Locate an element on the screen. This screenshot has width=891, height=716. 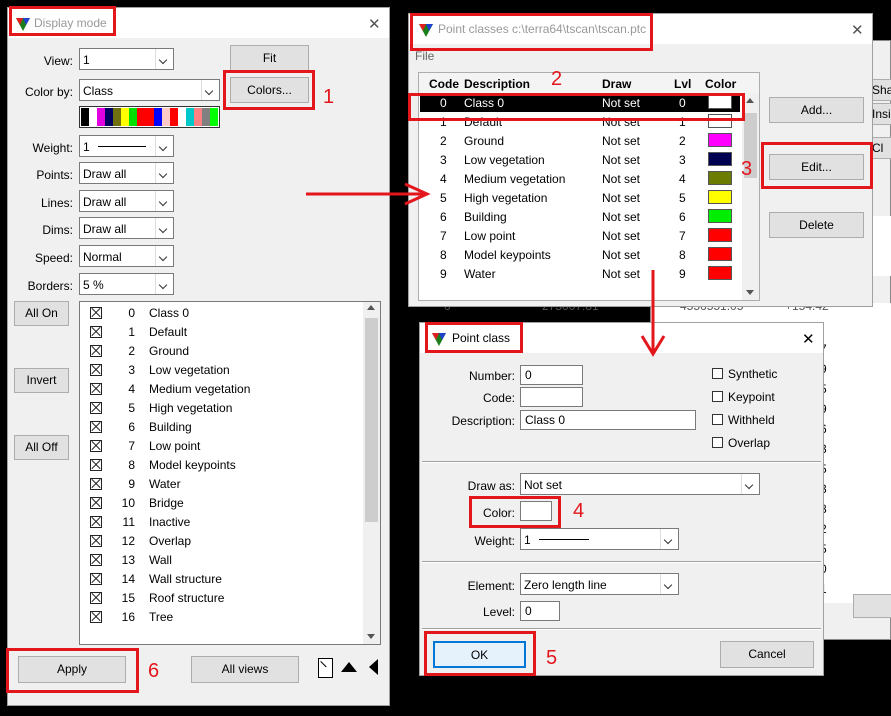
callout-1: 1 is located at coordinates (329, 97).